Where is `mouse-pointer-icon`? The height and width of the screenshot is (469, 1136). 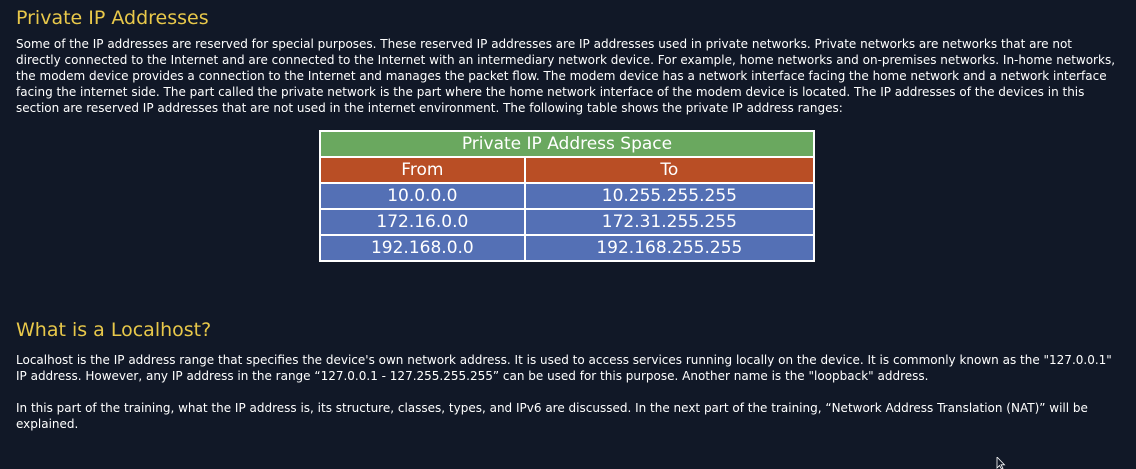
mouse-pointer-icon is located at coordinates (1001, 463).